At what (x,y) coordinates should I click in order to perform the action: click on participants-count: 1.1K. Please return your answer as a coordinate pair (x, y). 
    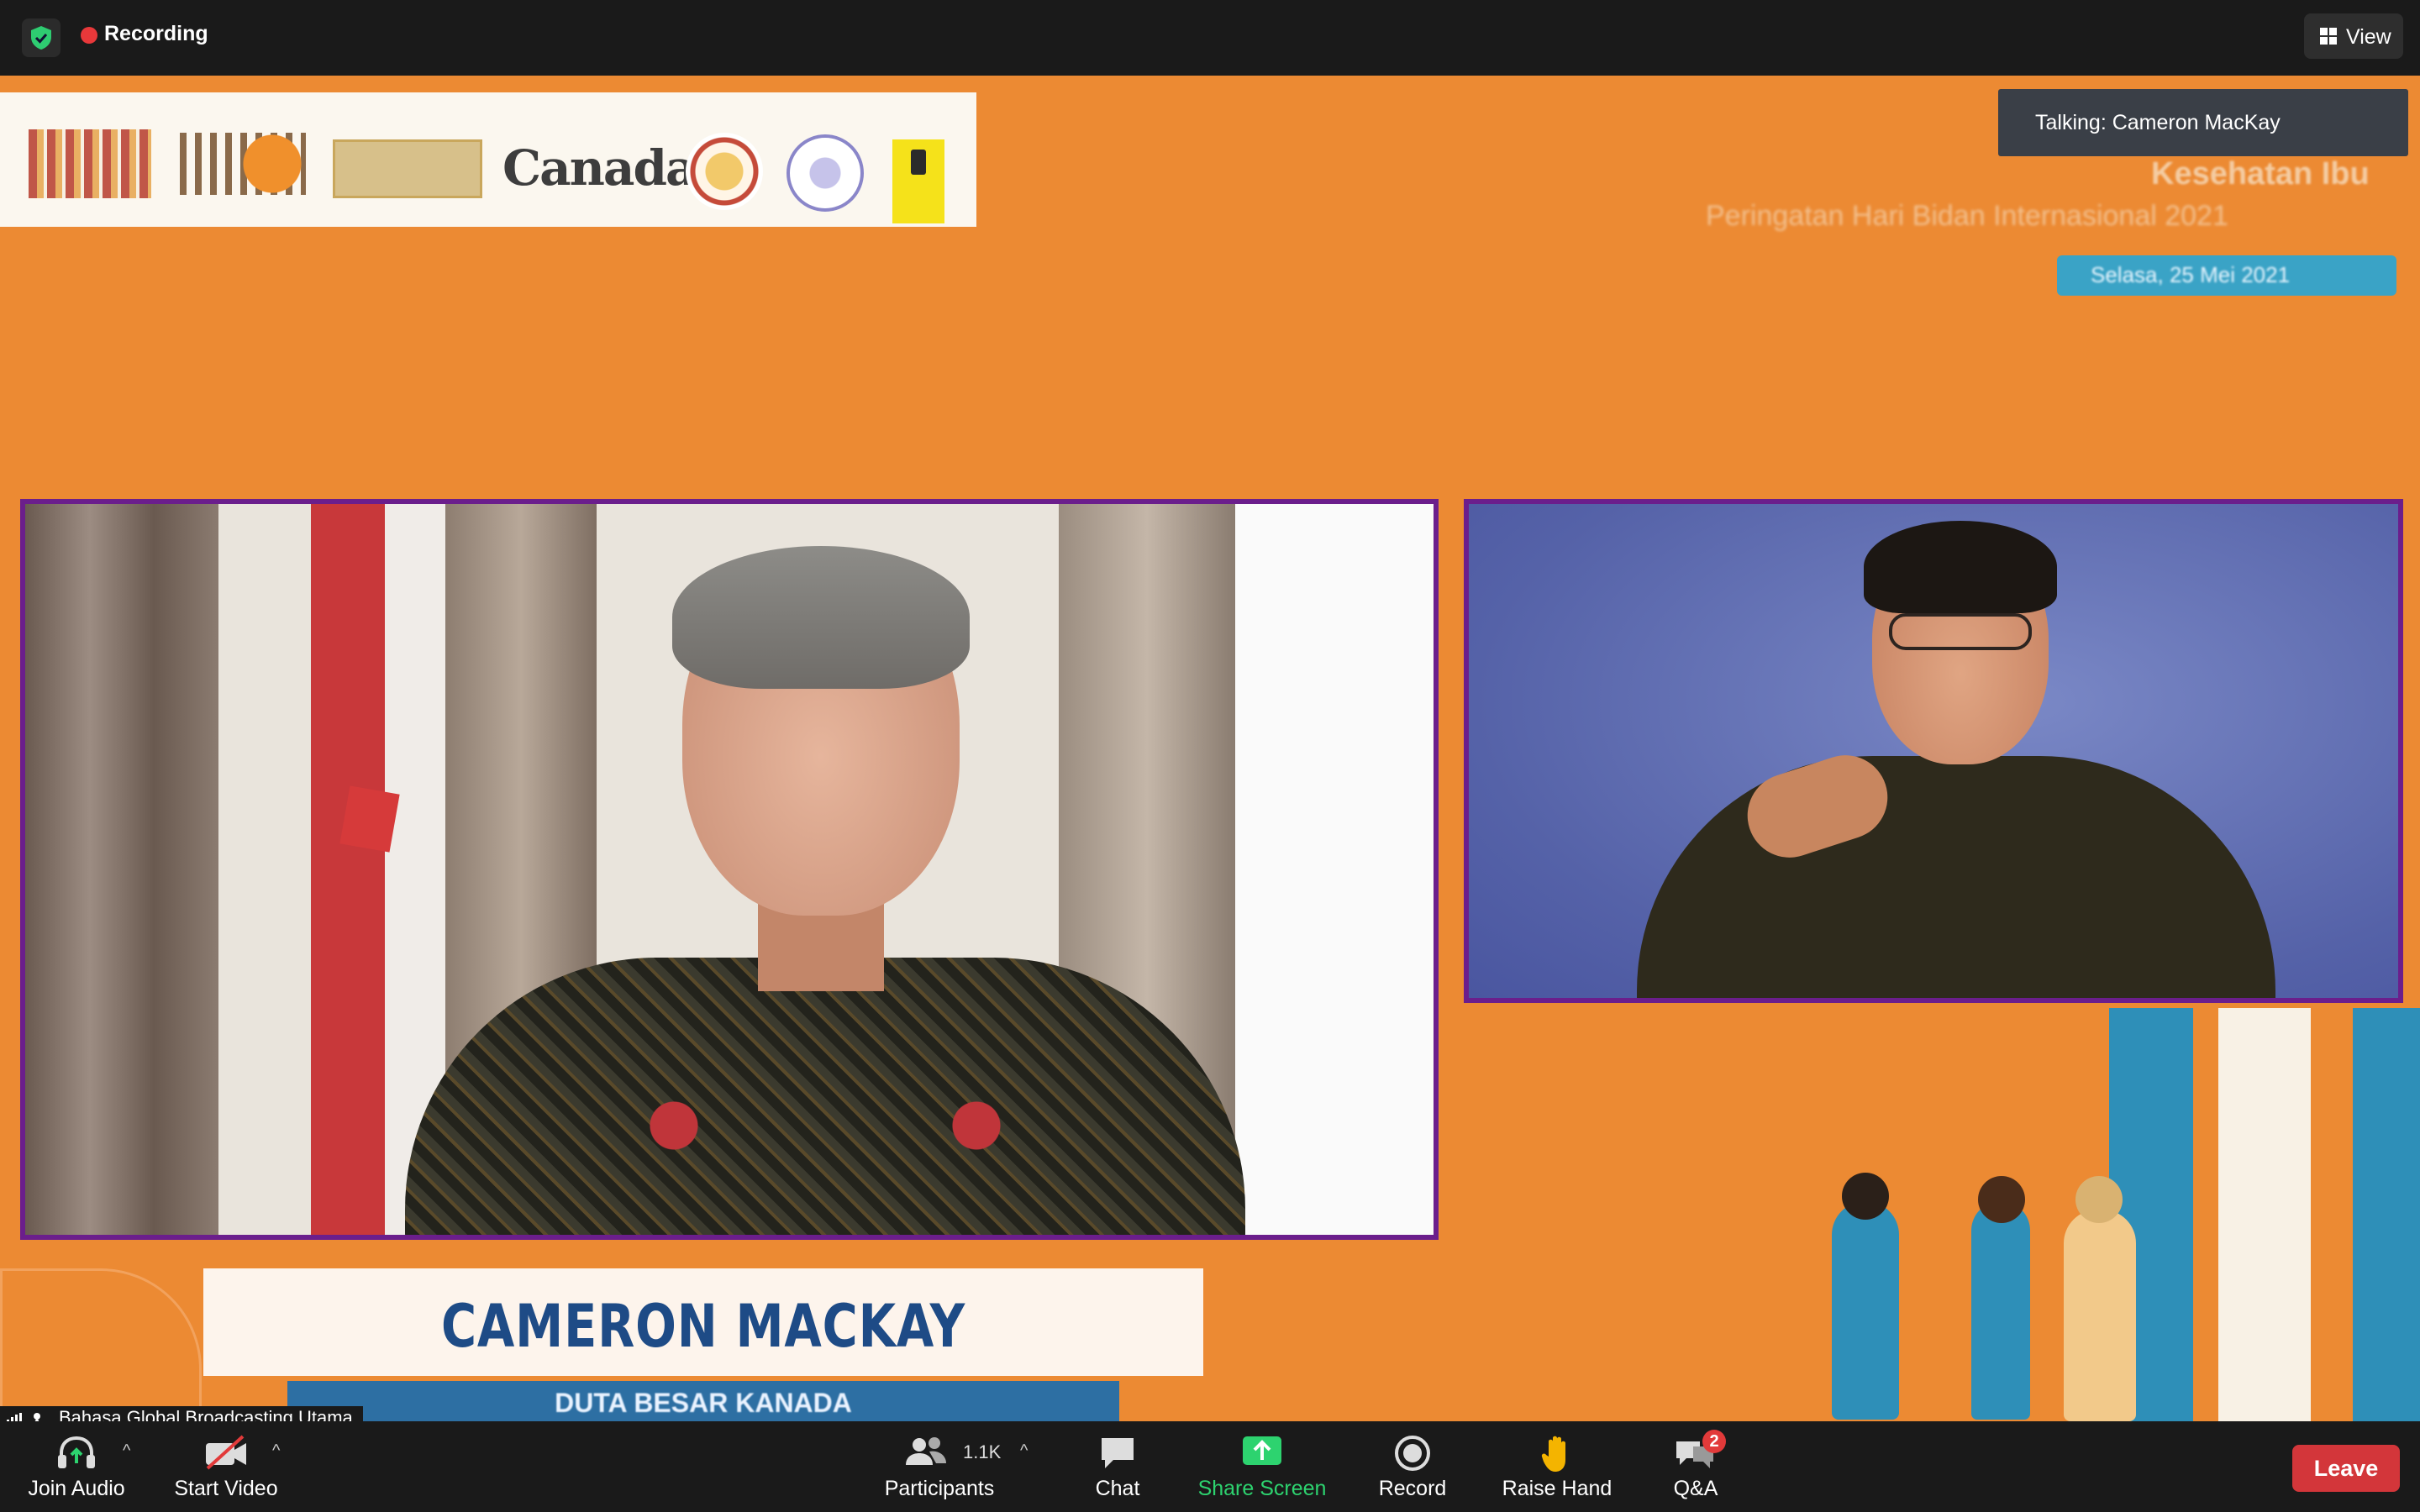
    Looking at the image, I should click on (983, 1451).